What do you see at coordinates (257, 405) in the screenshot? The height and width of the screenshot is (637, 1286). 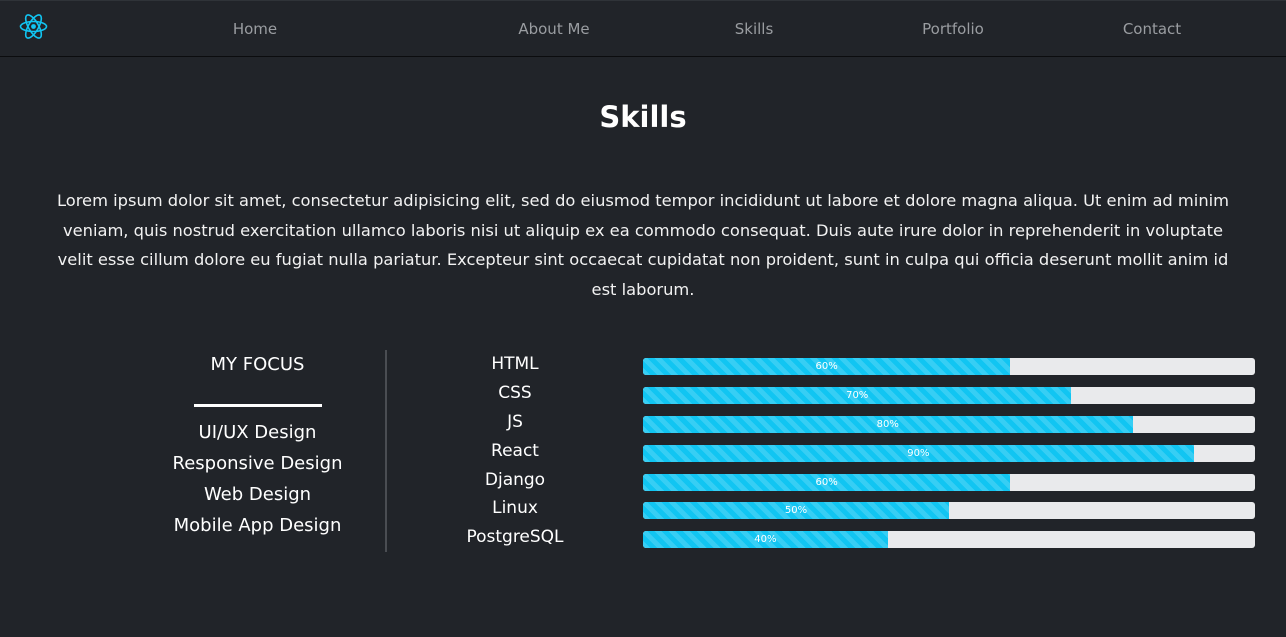 I see `focus-underline` at bounding box center [257, 405].